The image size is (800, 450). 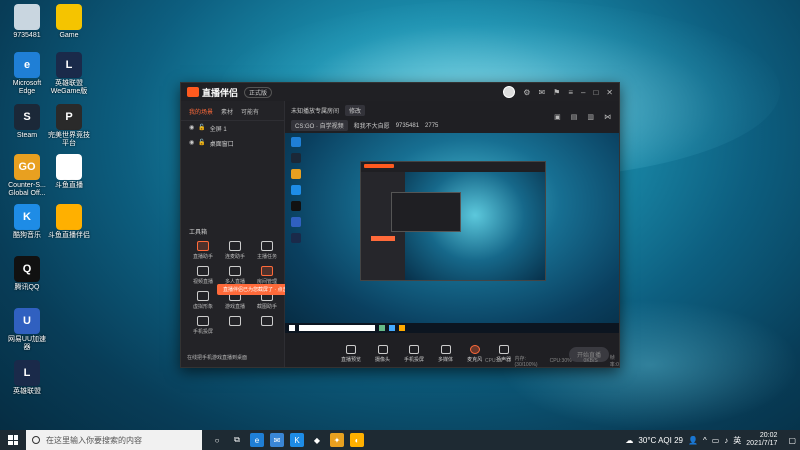 I want to click on app-logo: 直播伴侣, so click(x=212, y=92).